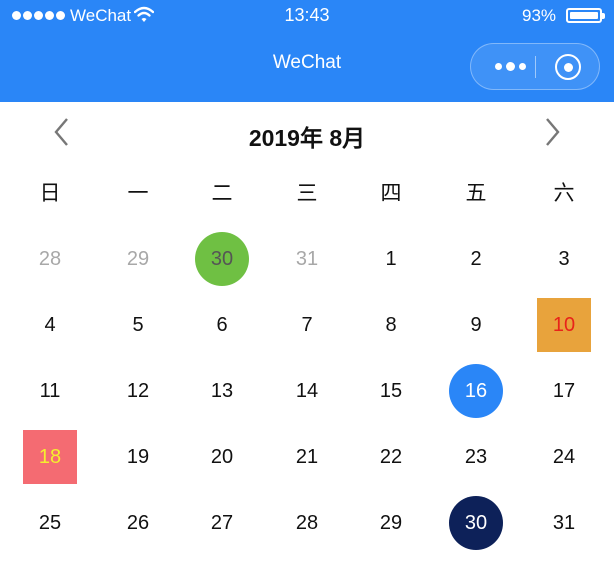  Describe the element at coordinates (510, 66) in the screenshot. I see `more-dots-icon` at that location.